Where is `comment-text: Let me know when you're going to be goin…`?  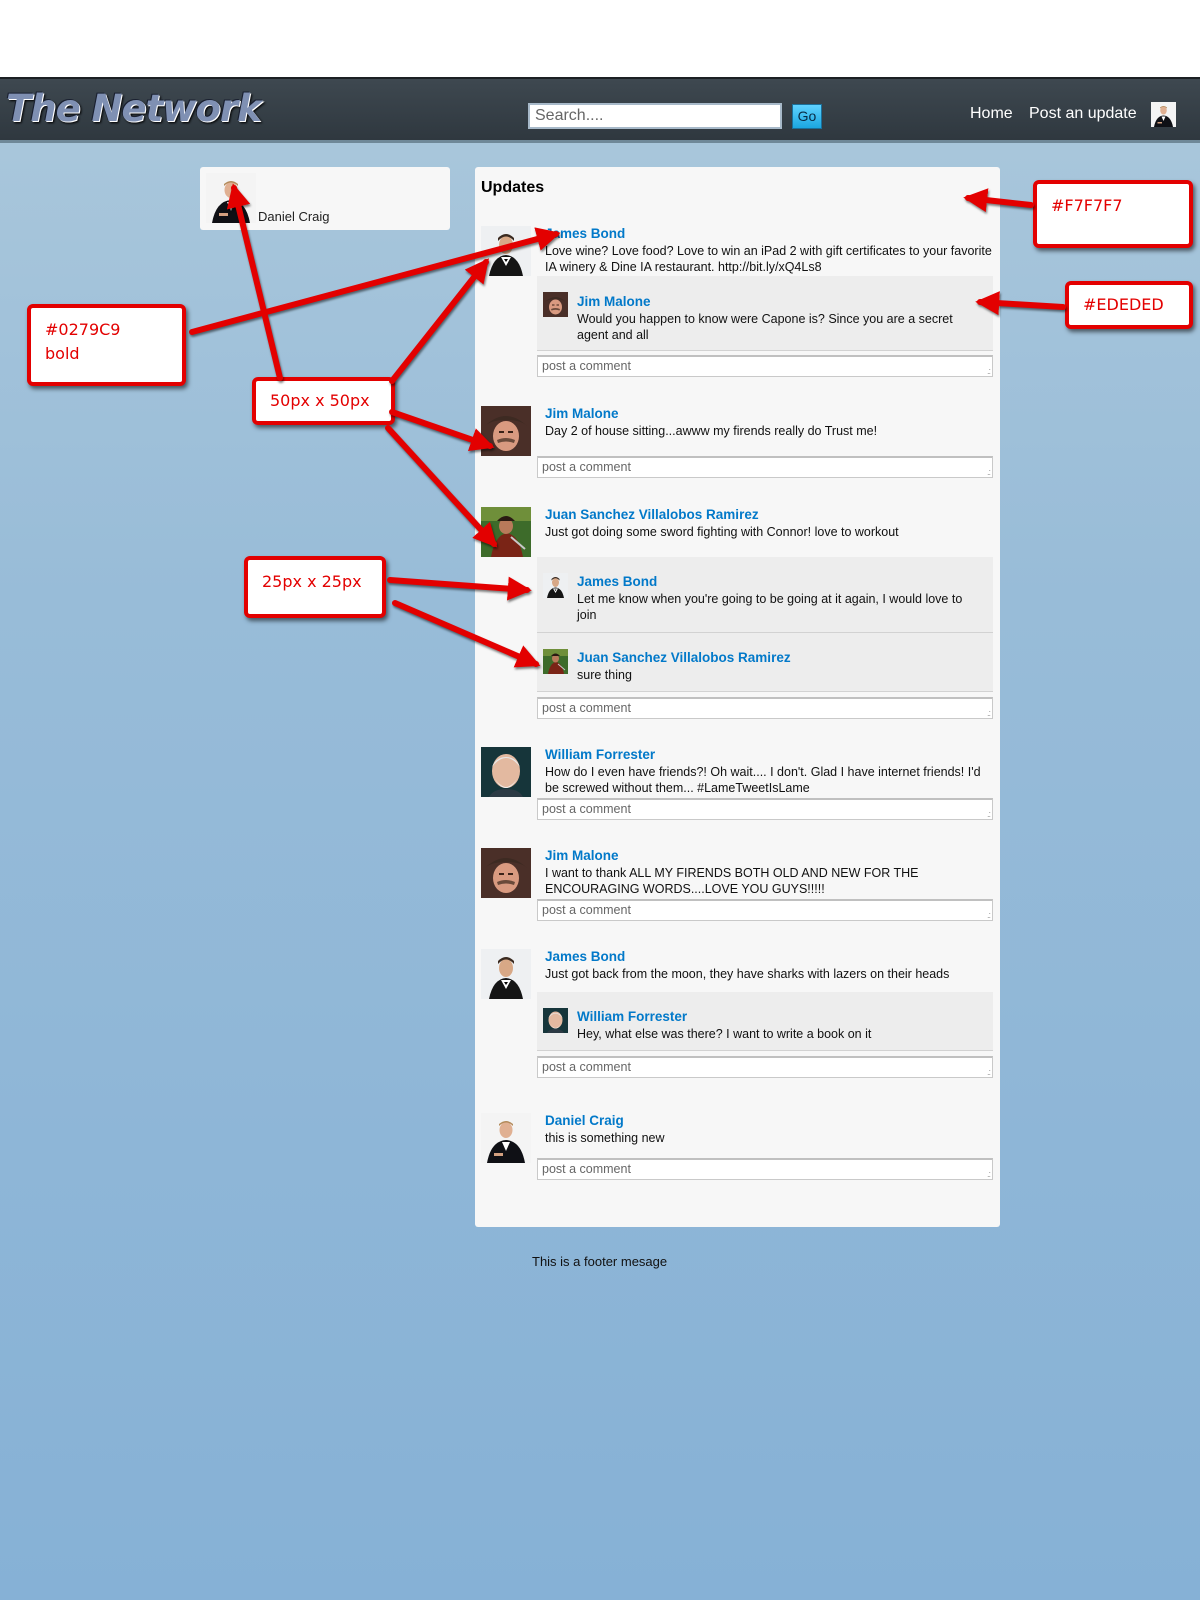
comment-text: Let me know when you're going to be goin… is located at coordinates (770, 607).